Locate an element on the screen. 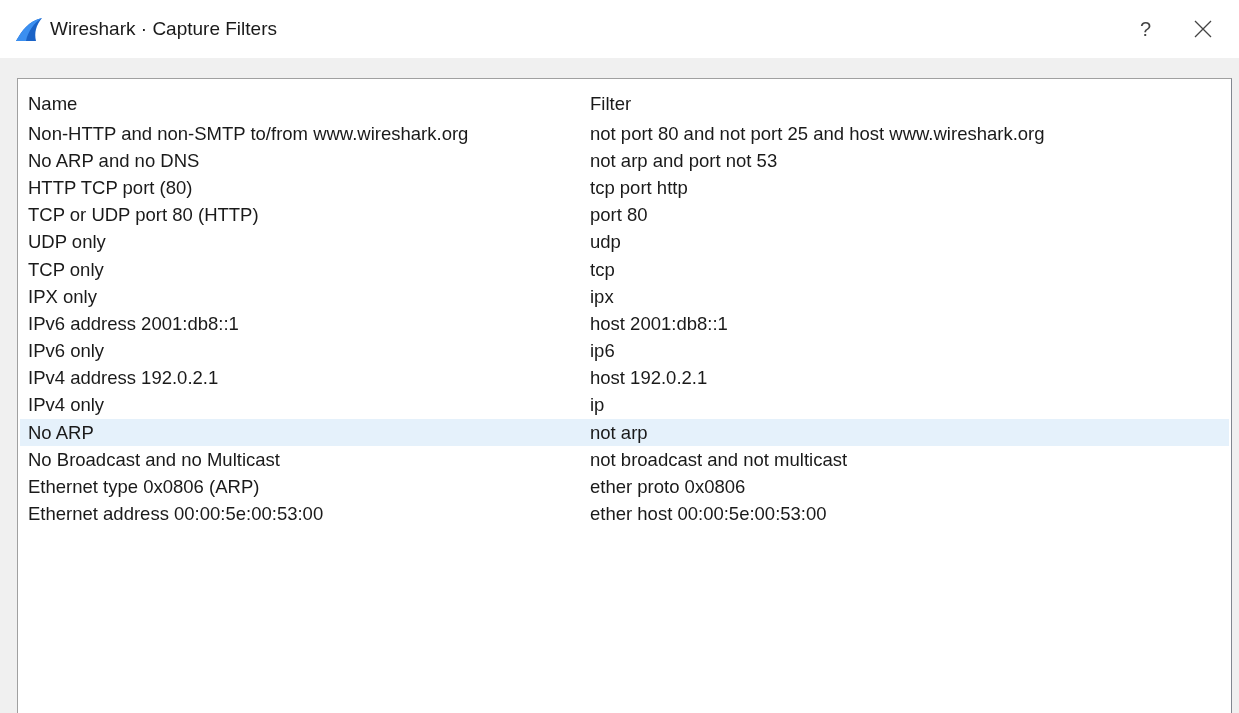  table-row: TCP only tcp is located at coordinates (624, 269).